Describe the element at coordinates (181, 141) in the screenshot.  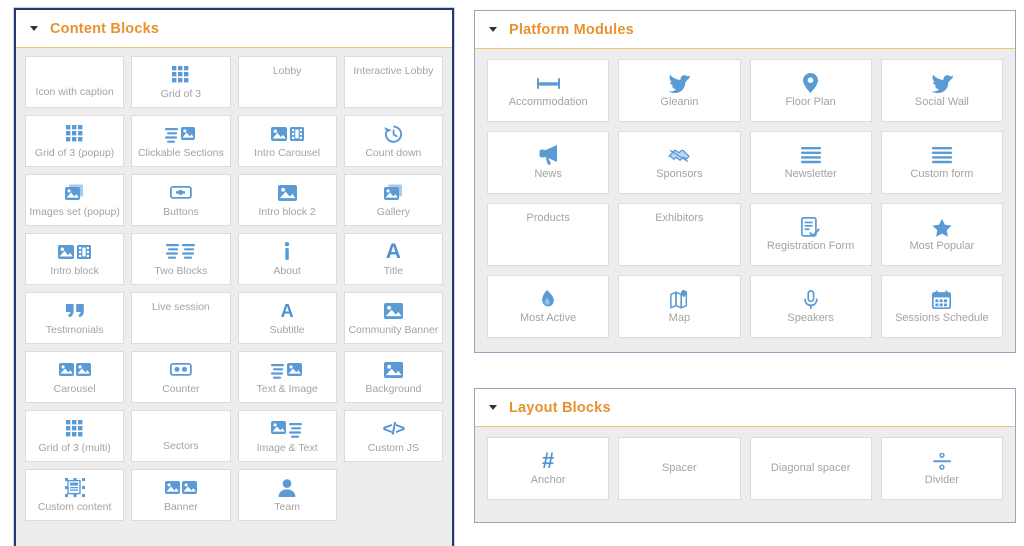
I see `block-tile: Clickable Sections` at that location.